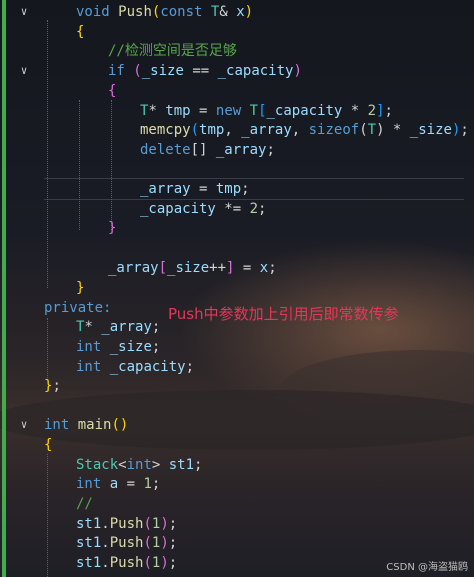 This screenshot has height=577, width=474. What do you see at coordinates (86, 425) in the screenshot?
I see `code-line: int main()` at bounding box center [86, 425].